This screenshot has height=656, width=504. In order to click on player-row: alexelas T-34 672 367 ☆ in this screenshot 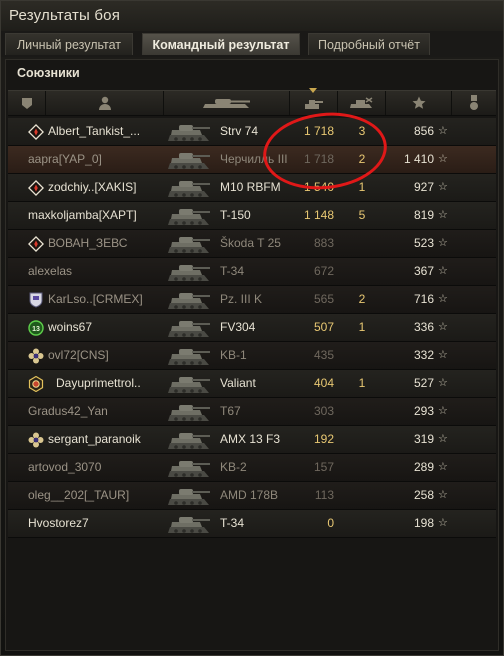, I will do `click(252, 272)`.